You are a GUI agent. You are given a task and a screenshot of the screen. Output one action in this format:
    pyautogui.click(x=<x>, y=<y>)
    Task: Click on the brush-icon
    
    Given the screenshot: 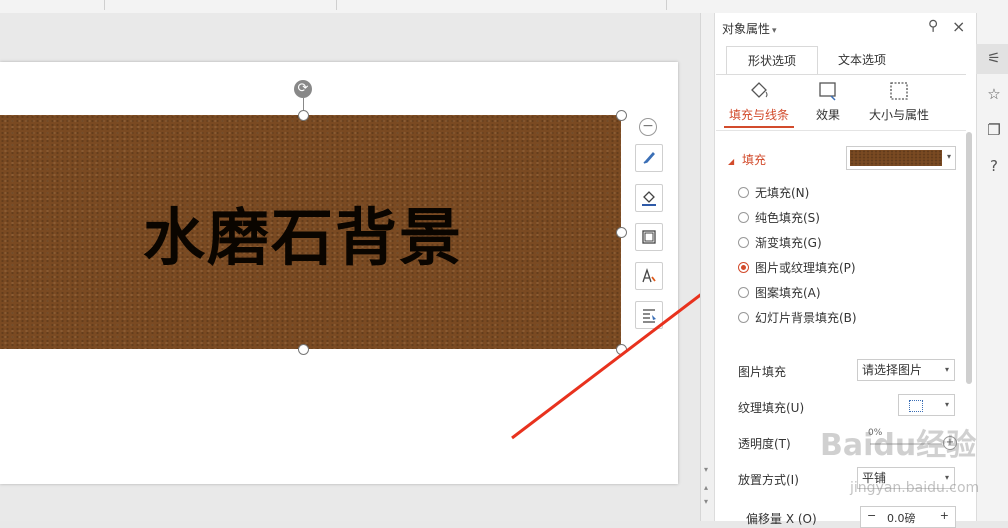 What is the action you would take?
    pyautogui.click(x=649, y=157)
    